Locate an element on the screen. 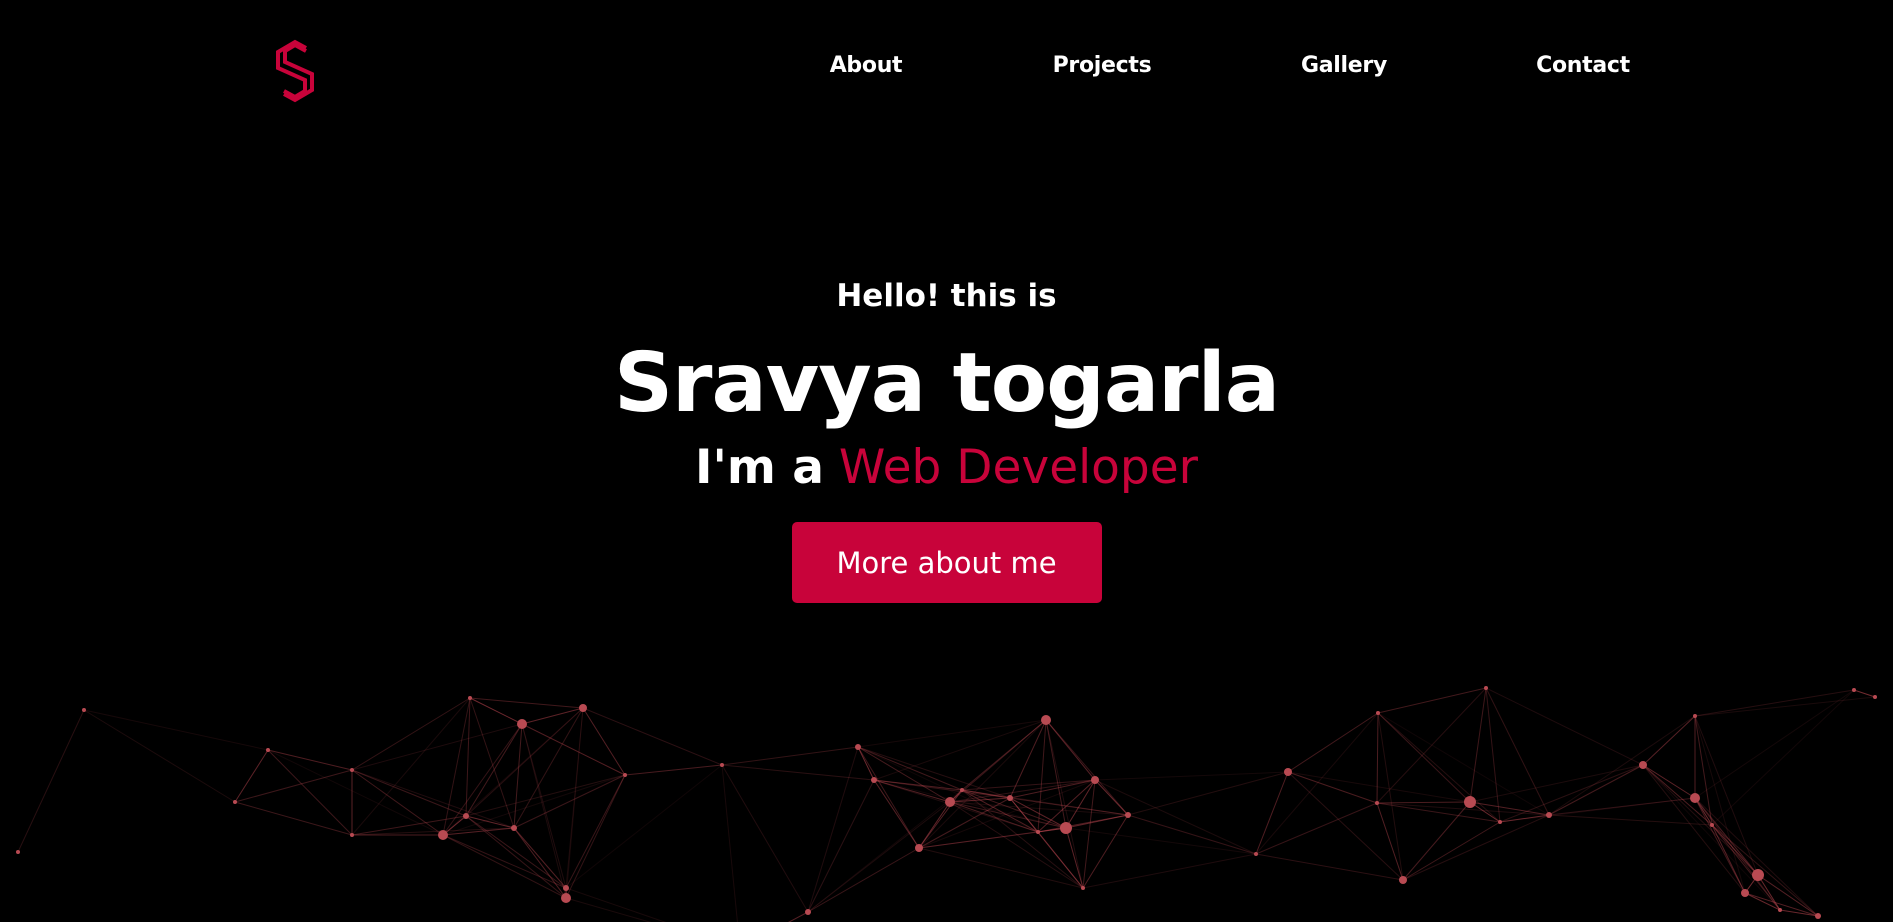 This screenshot has width=1893, height=922. nav-link-about: About is located at coordinates (866, 66).